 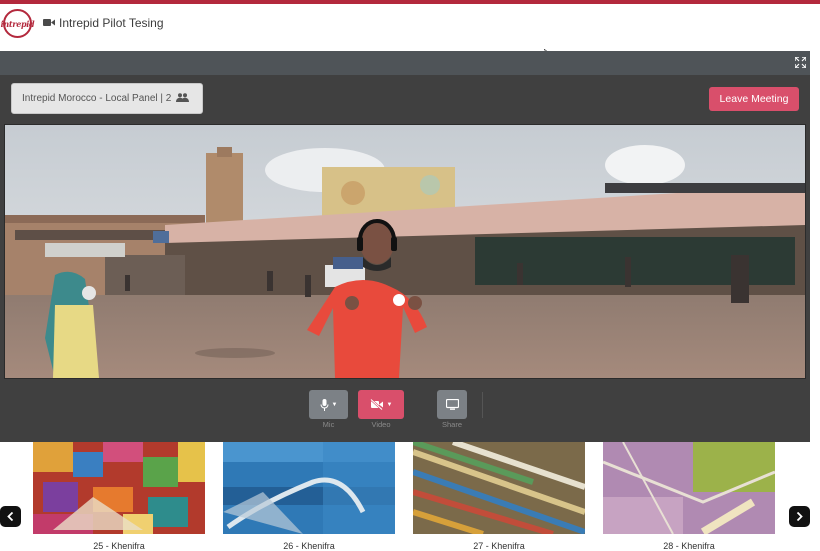 What do you see at coordinates (49, 22) in the screenshot?
I see `video-camera-icon` at bounding box center [49, 22].